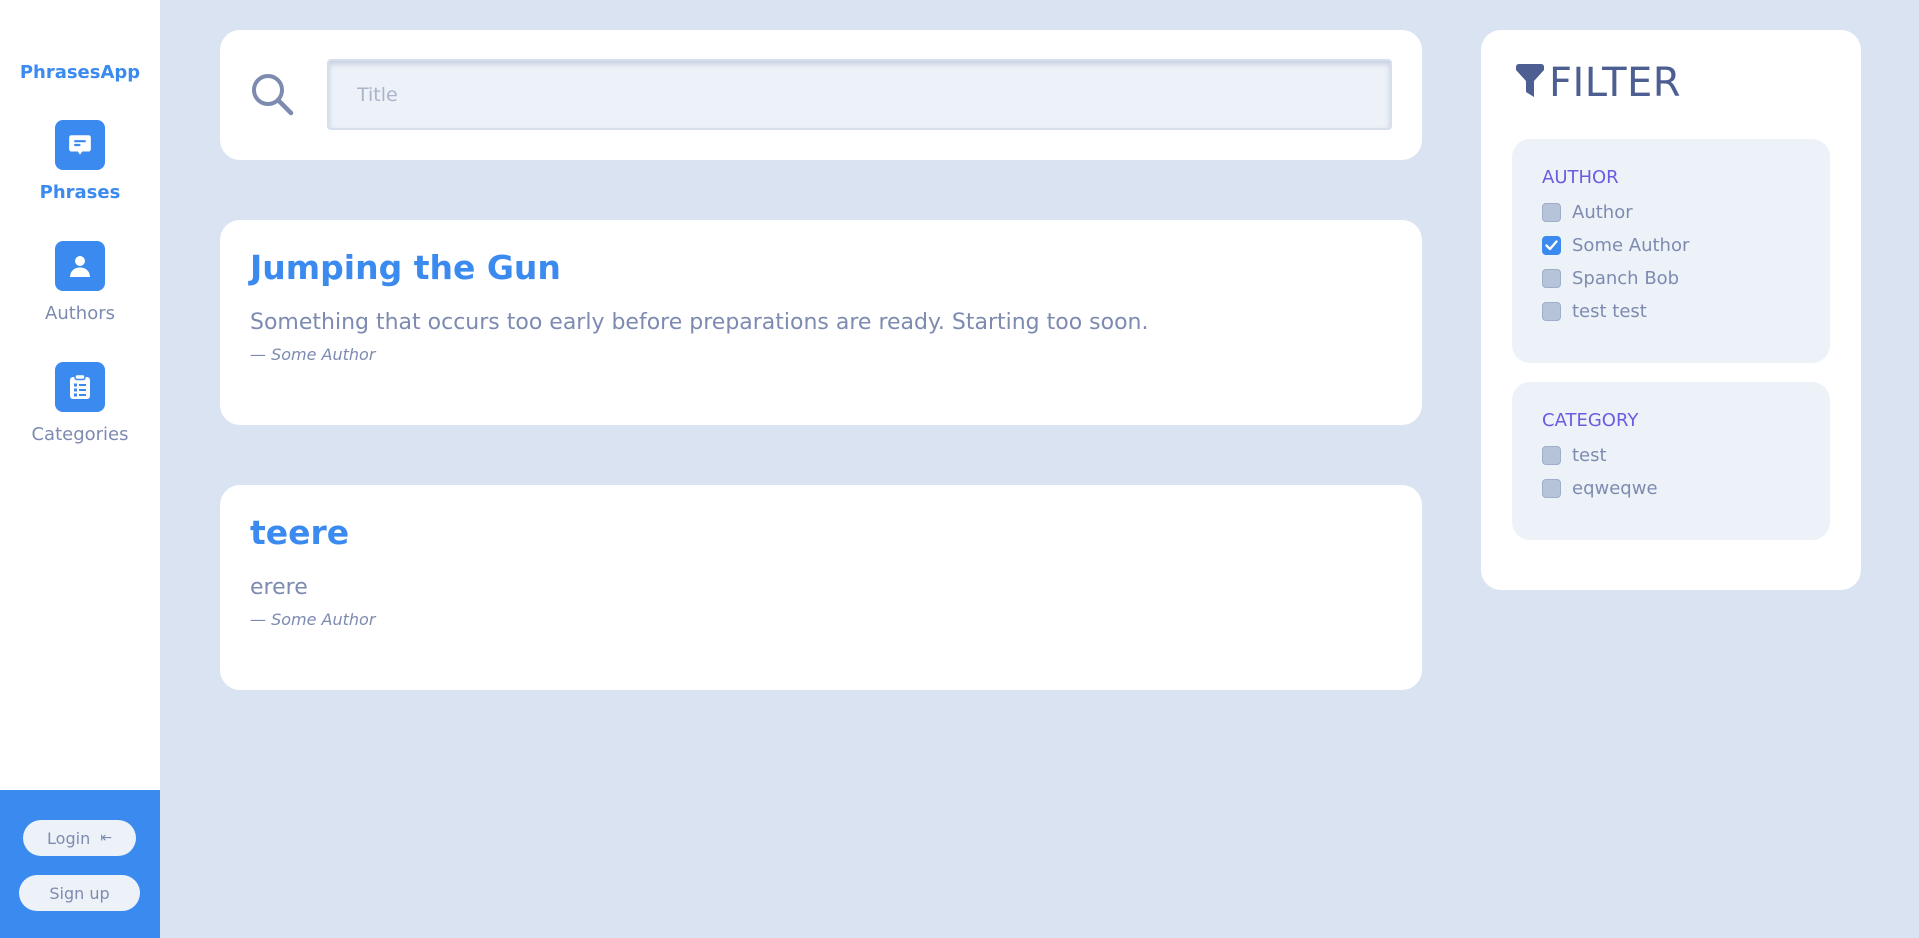 The width and height of the screenshot is (1919, 938). What do you see at coordinates (80, 864) in the screenshot?
I see `auth-panel: Login ⇤ Sign up` at bounding box center [80, 864].